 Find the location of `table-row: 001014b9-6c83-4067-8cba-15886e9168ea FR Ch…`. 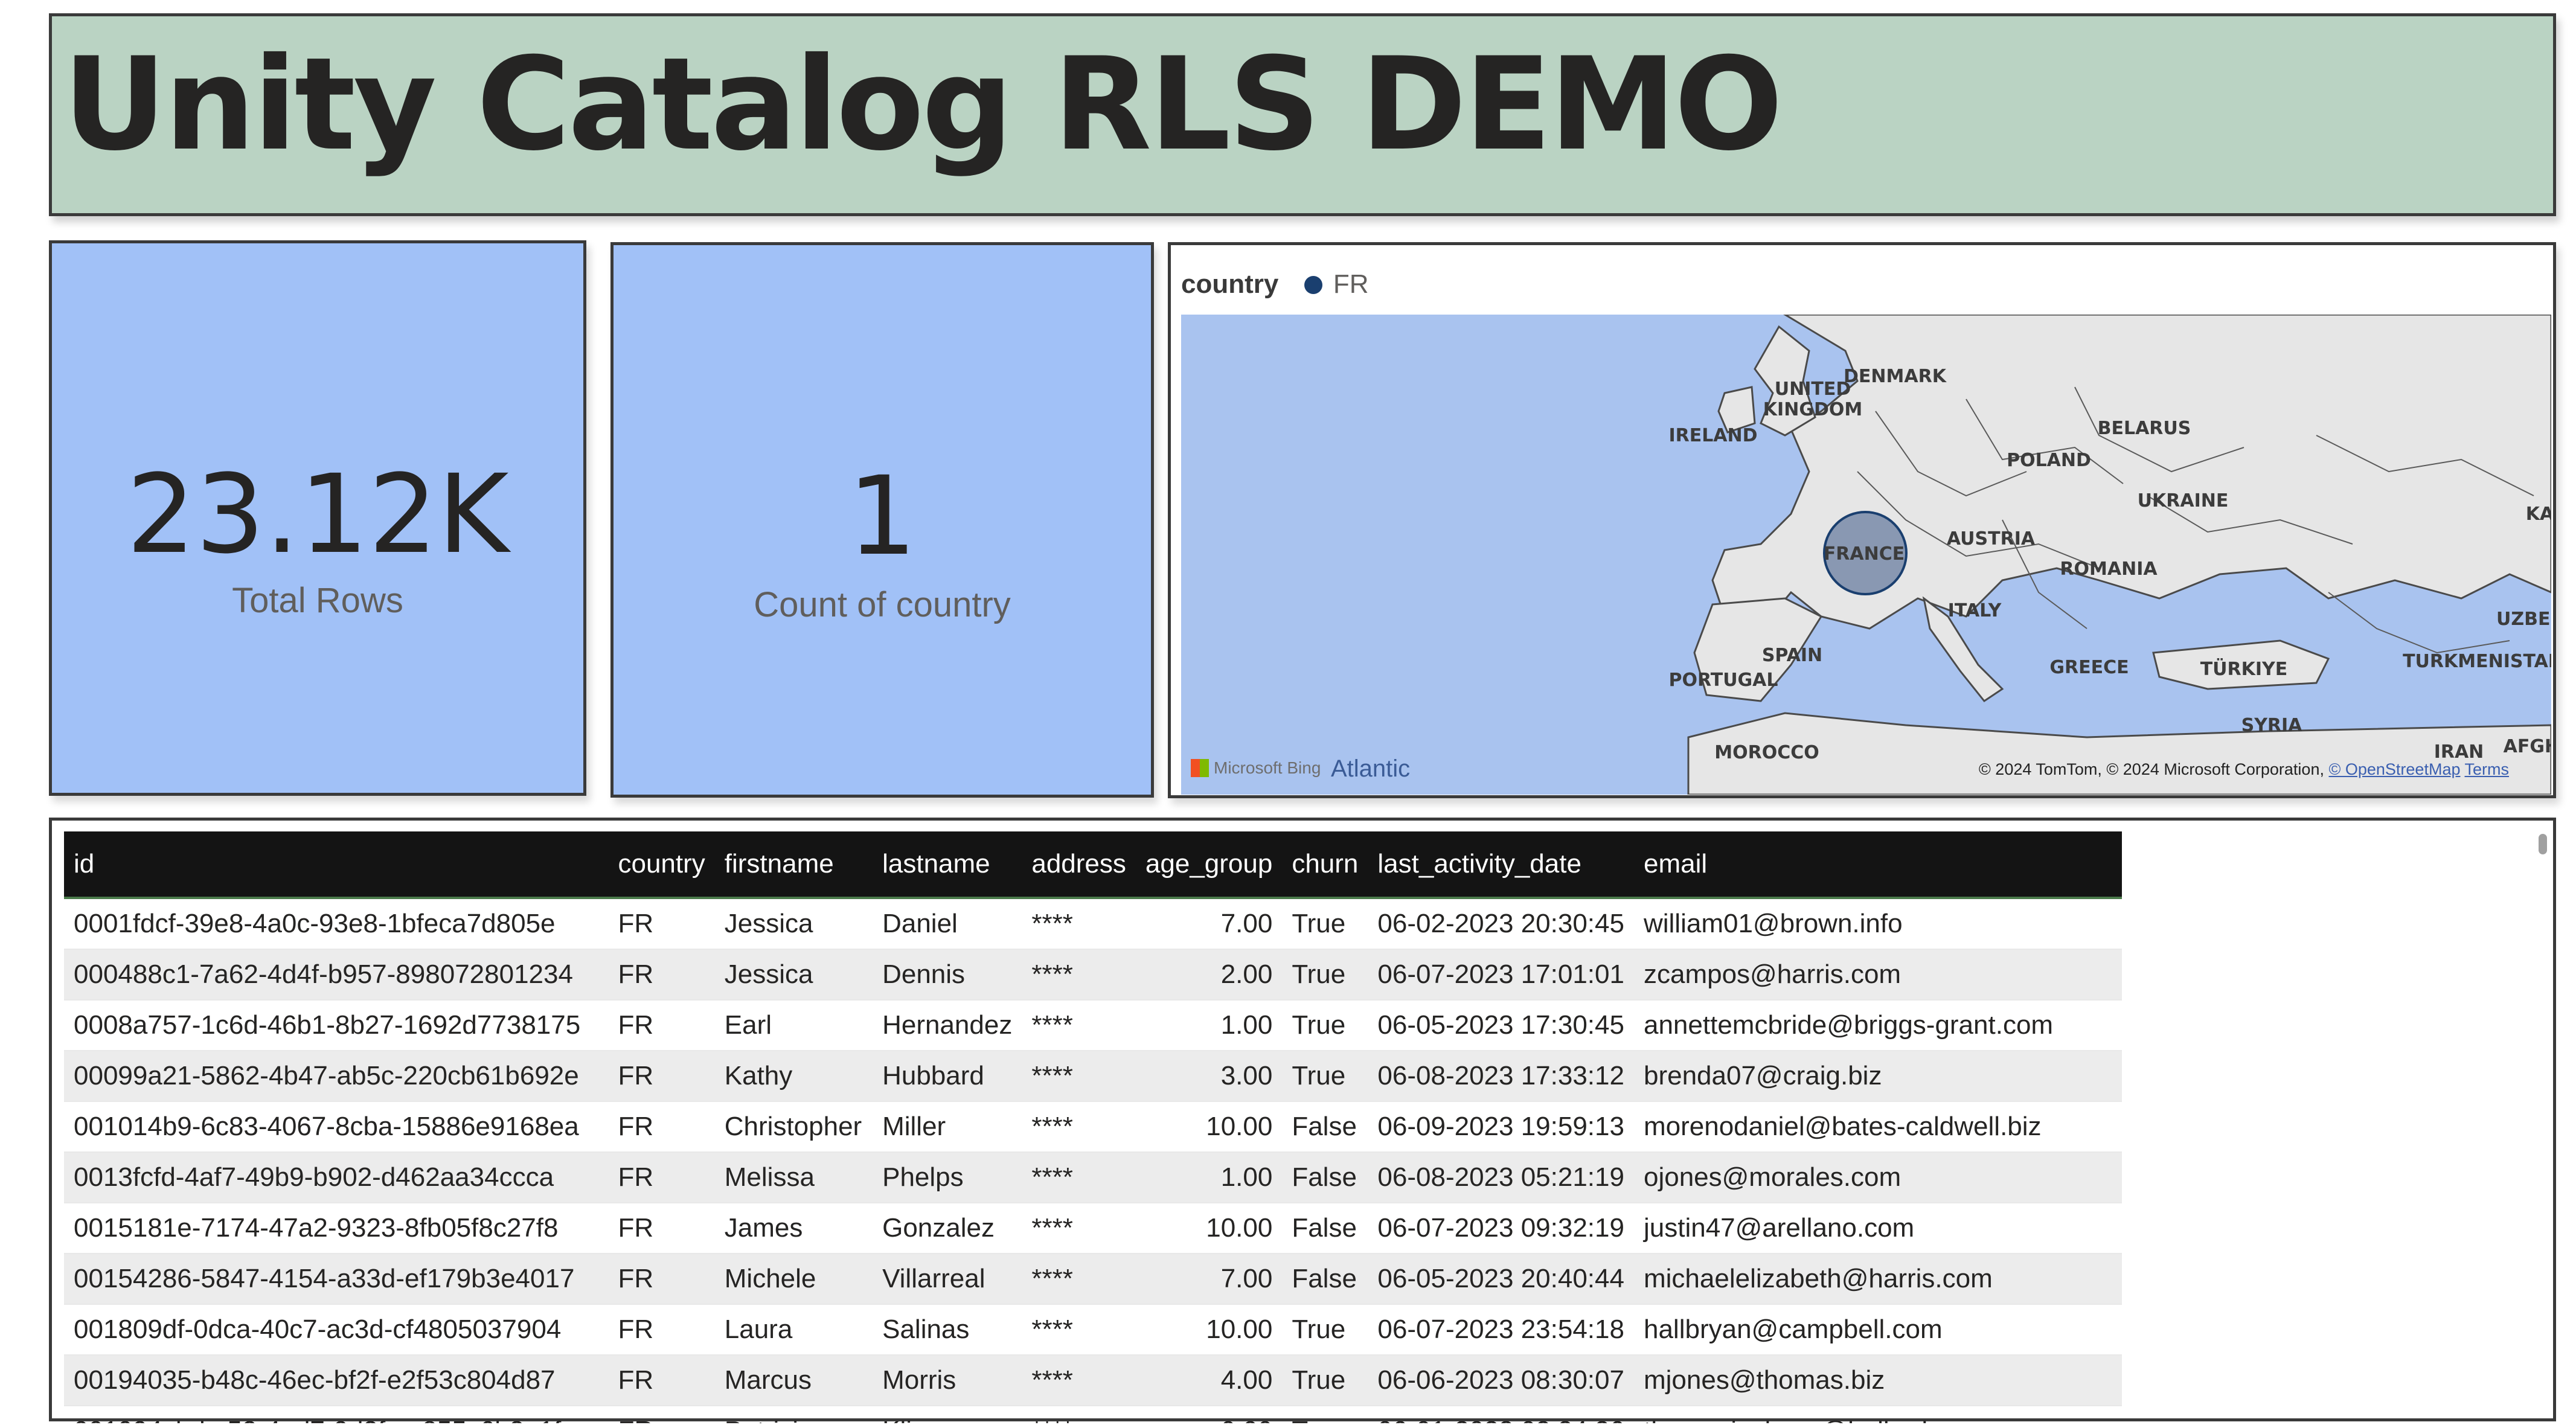

table-row: 001014b9-6c83-4067-8cba-15886e9168ea FR Ch… is located at coordinates (1093, 1127).